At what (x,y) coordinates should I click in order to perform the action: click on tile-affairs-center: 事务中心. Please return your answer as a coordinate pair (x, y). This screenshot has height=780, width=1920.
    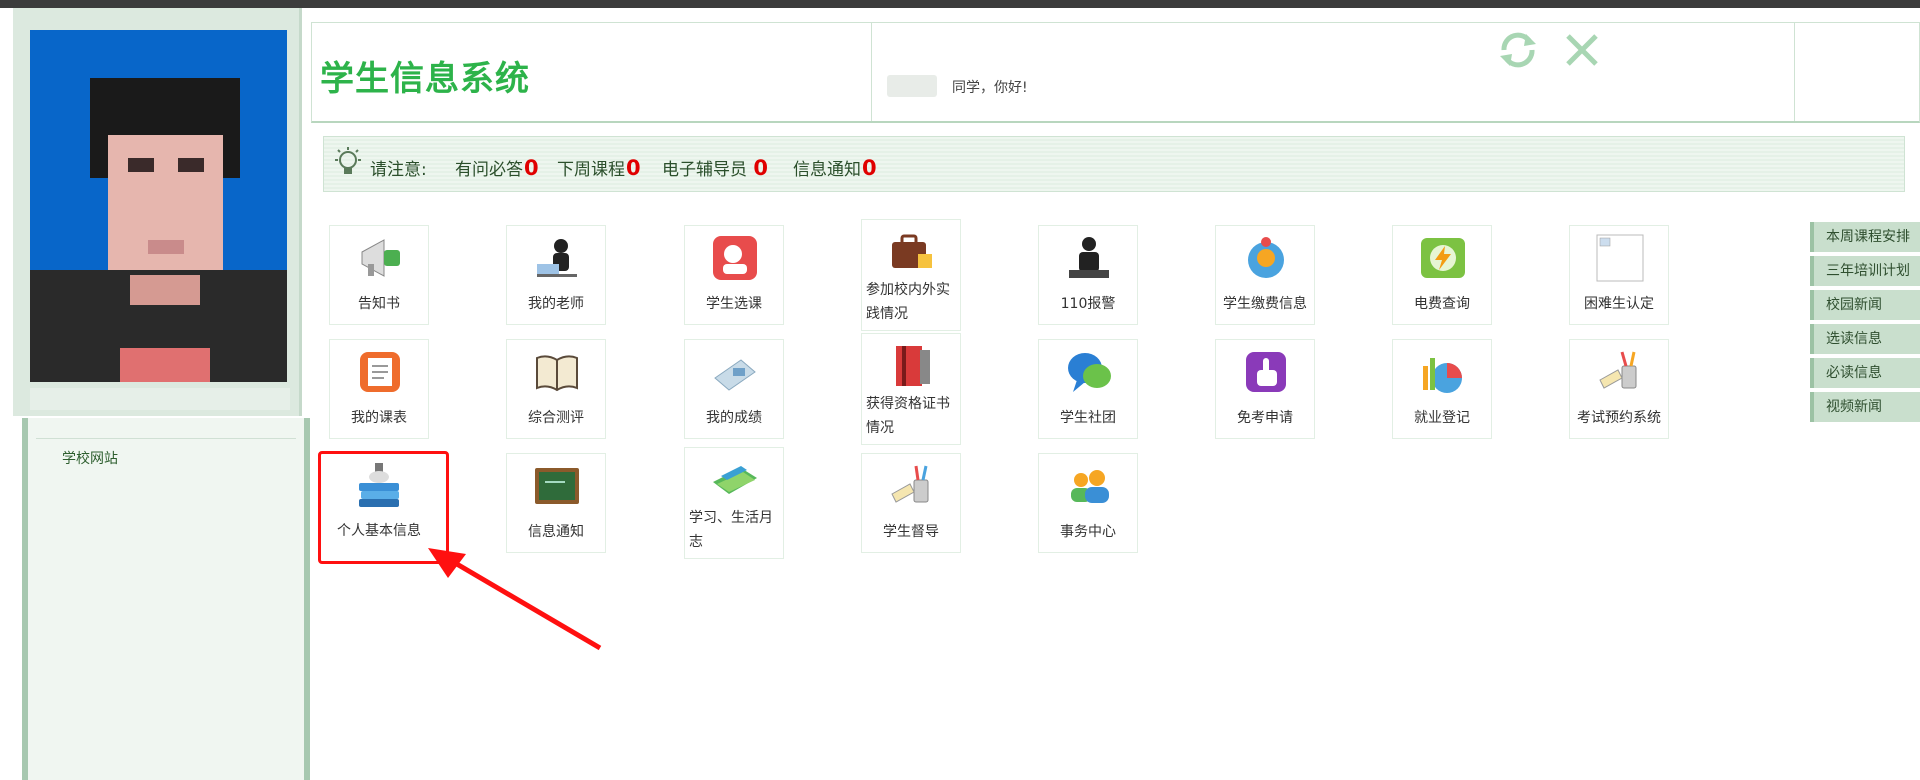
    Looking at the image, I should click on (1088, 503).